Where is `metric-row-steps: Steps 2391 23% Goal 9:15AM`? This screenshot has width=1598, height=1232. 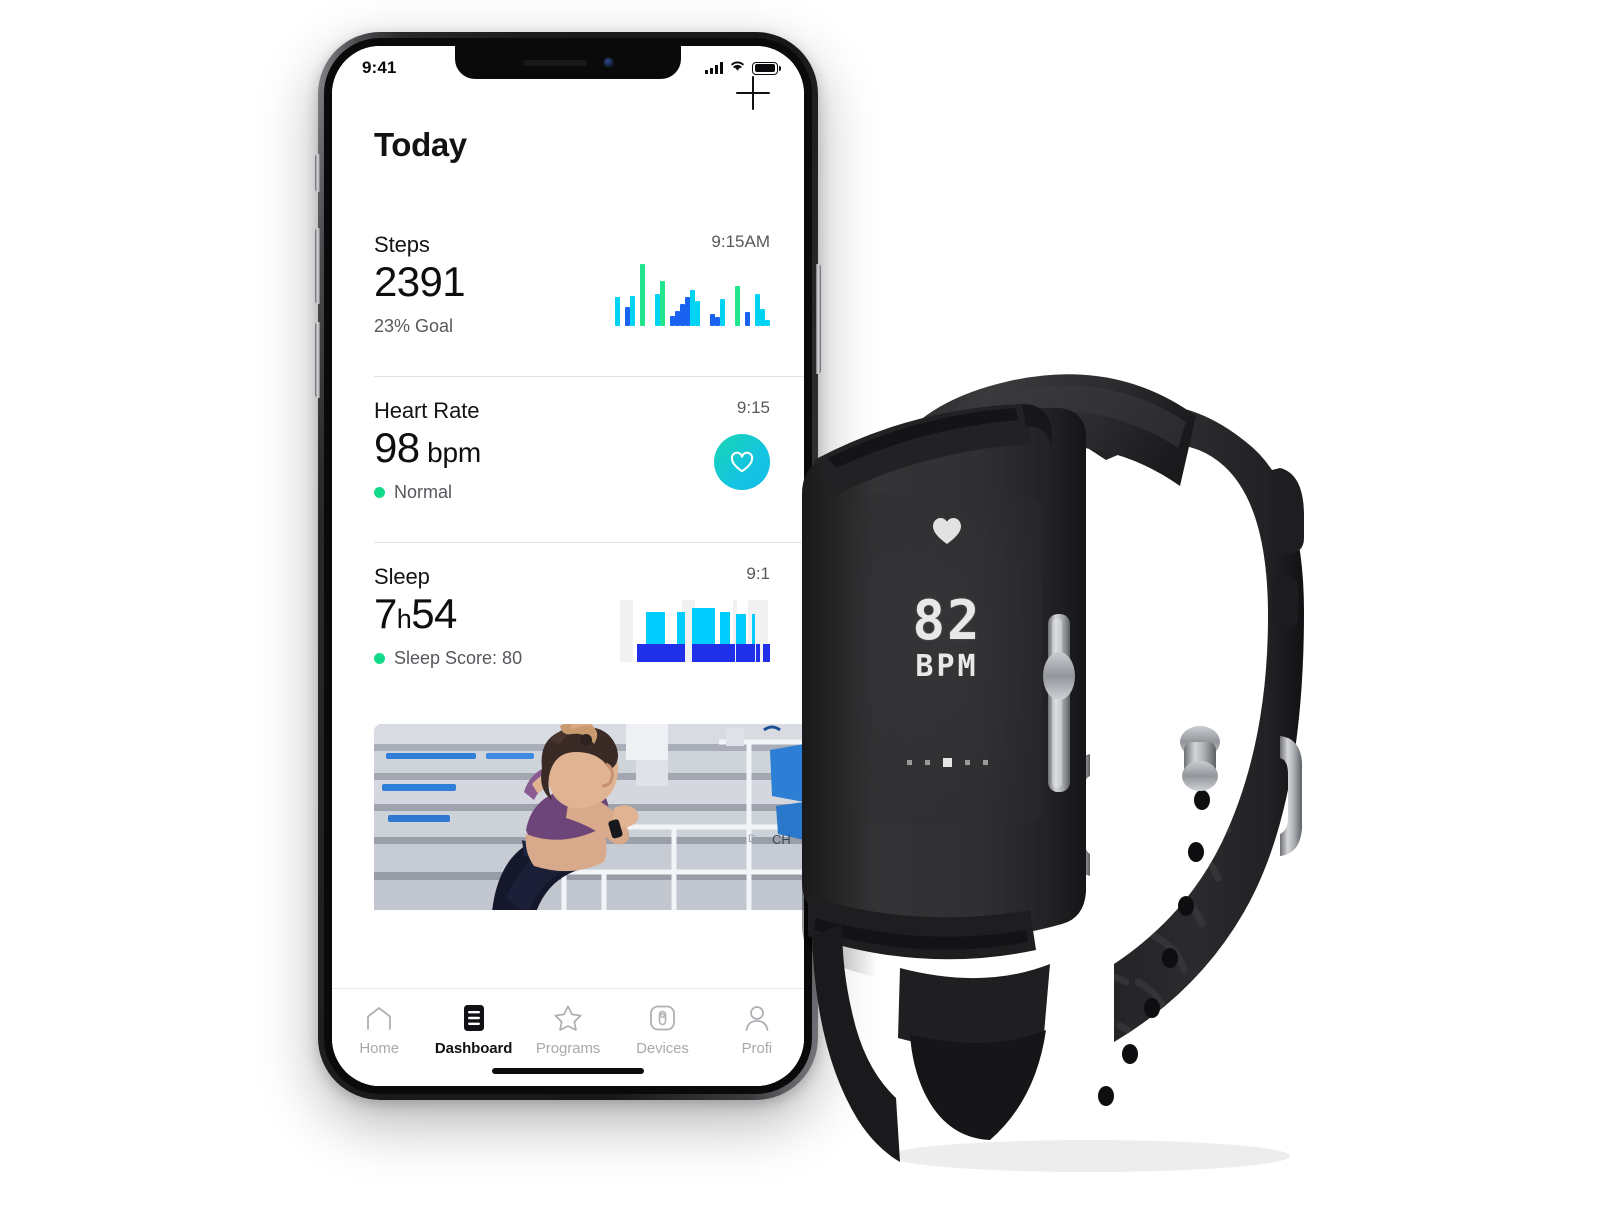
metric-row-steps: Steps 2391 23% Goal 9:15AM is located at coordinates (568, 293).